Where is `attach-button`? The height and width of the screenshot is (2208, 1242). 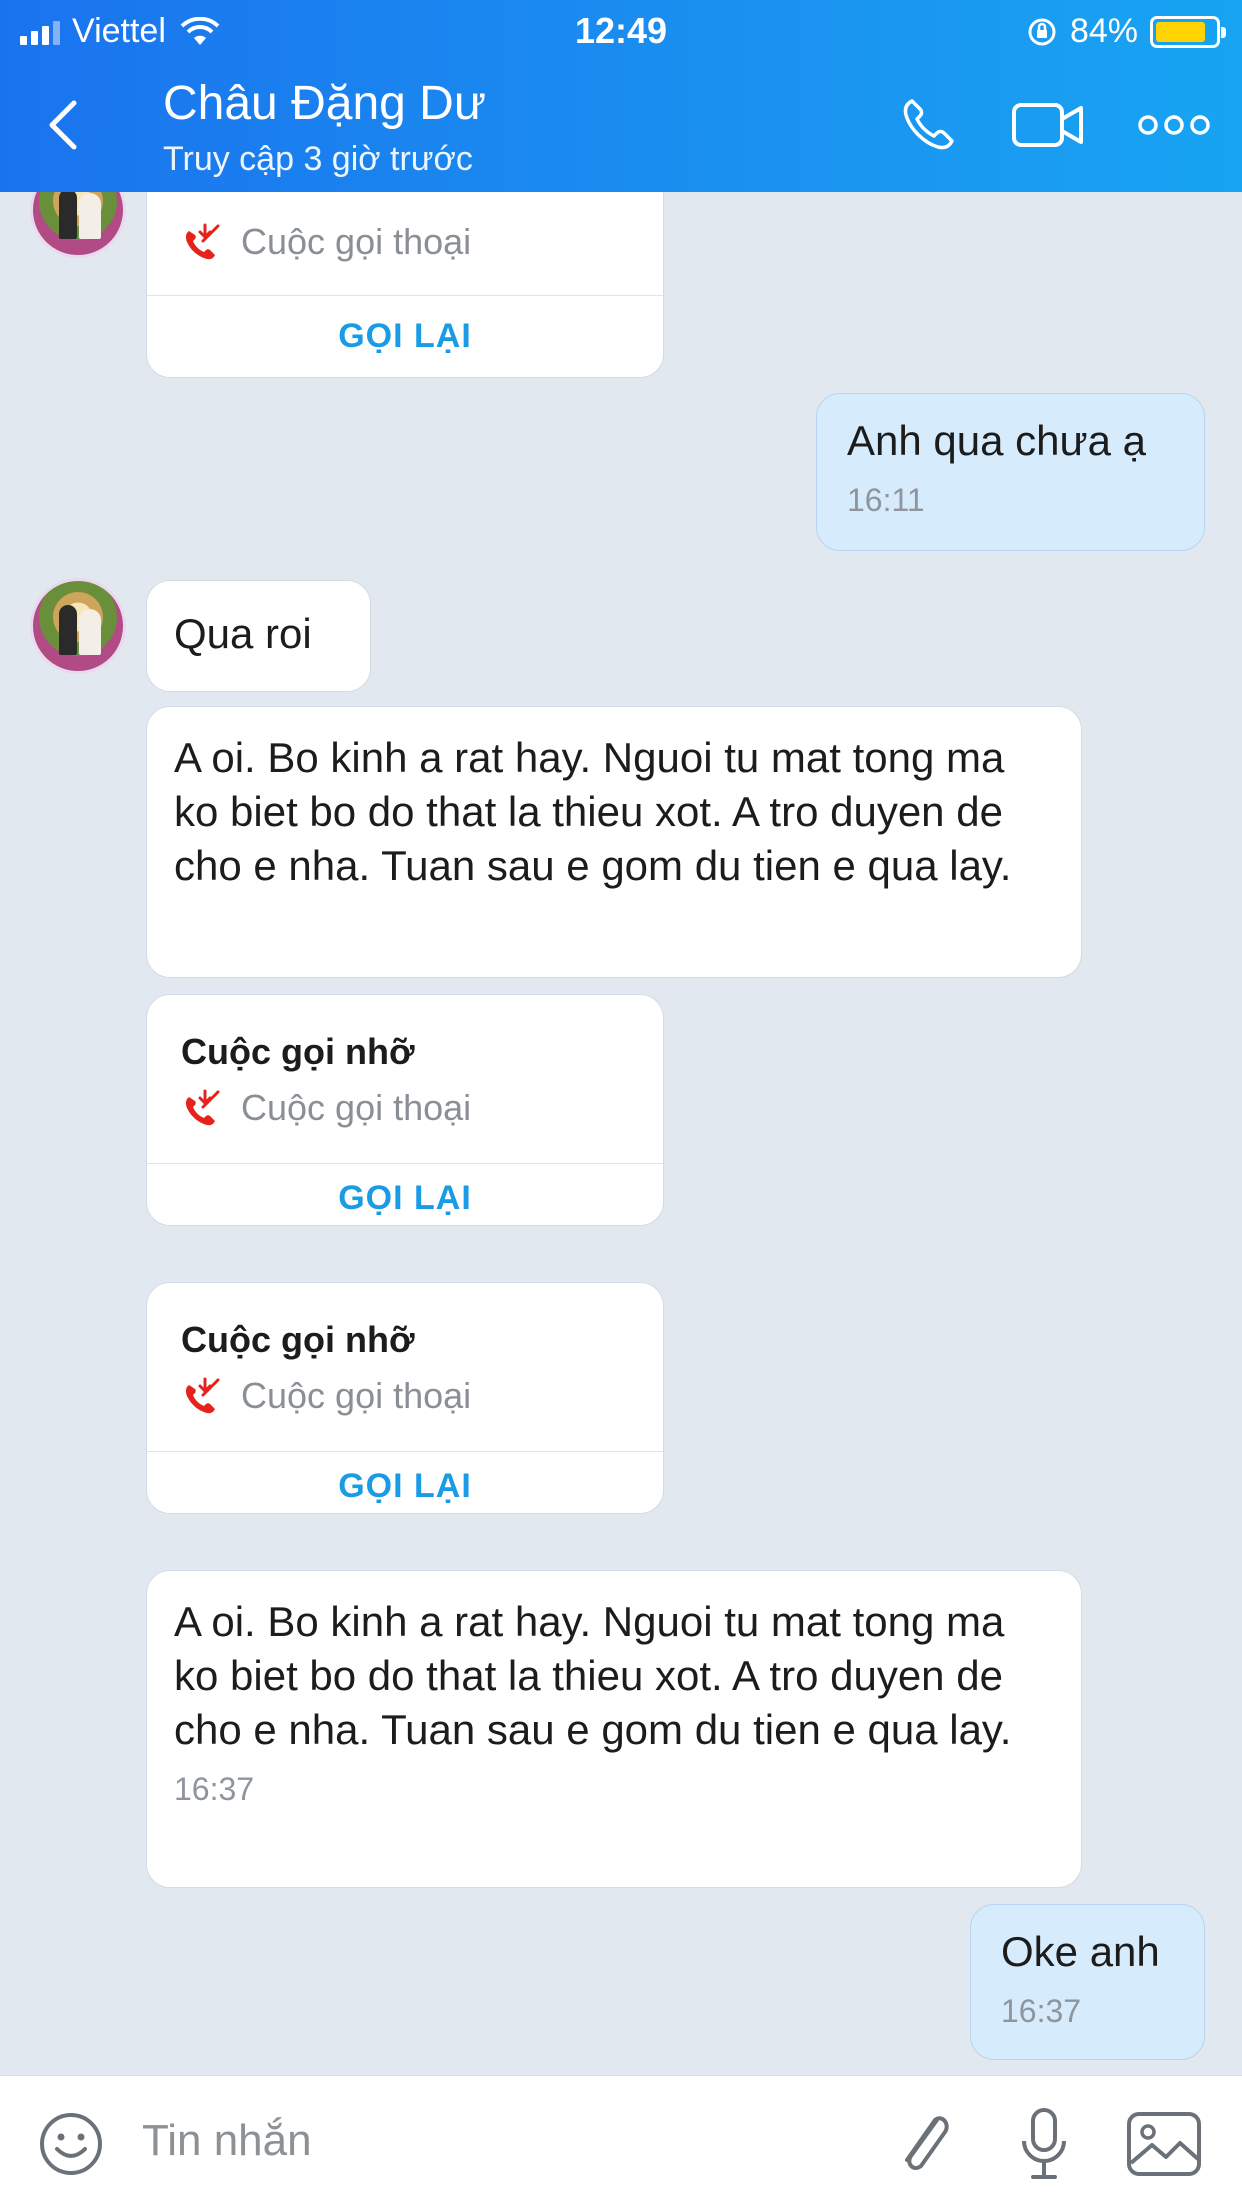
attach-button is located at coordinates (925, 2144).